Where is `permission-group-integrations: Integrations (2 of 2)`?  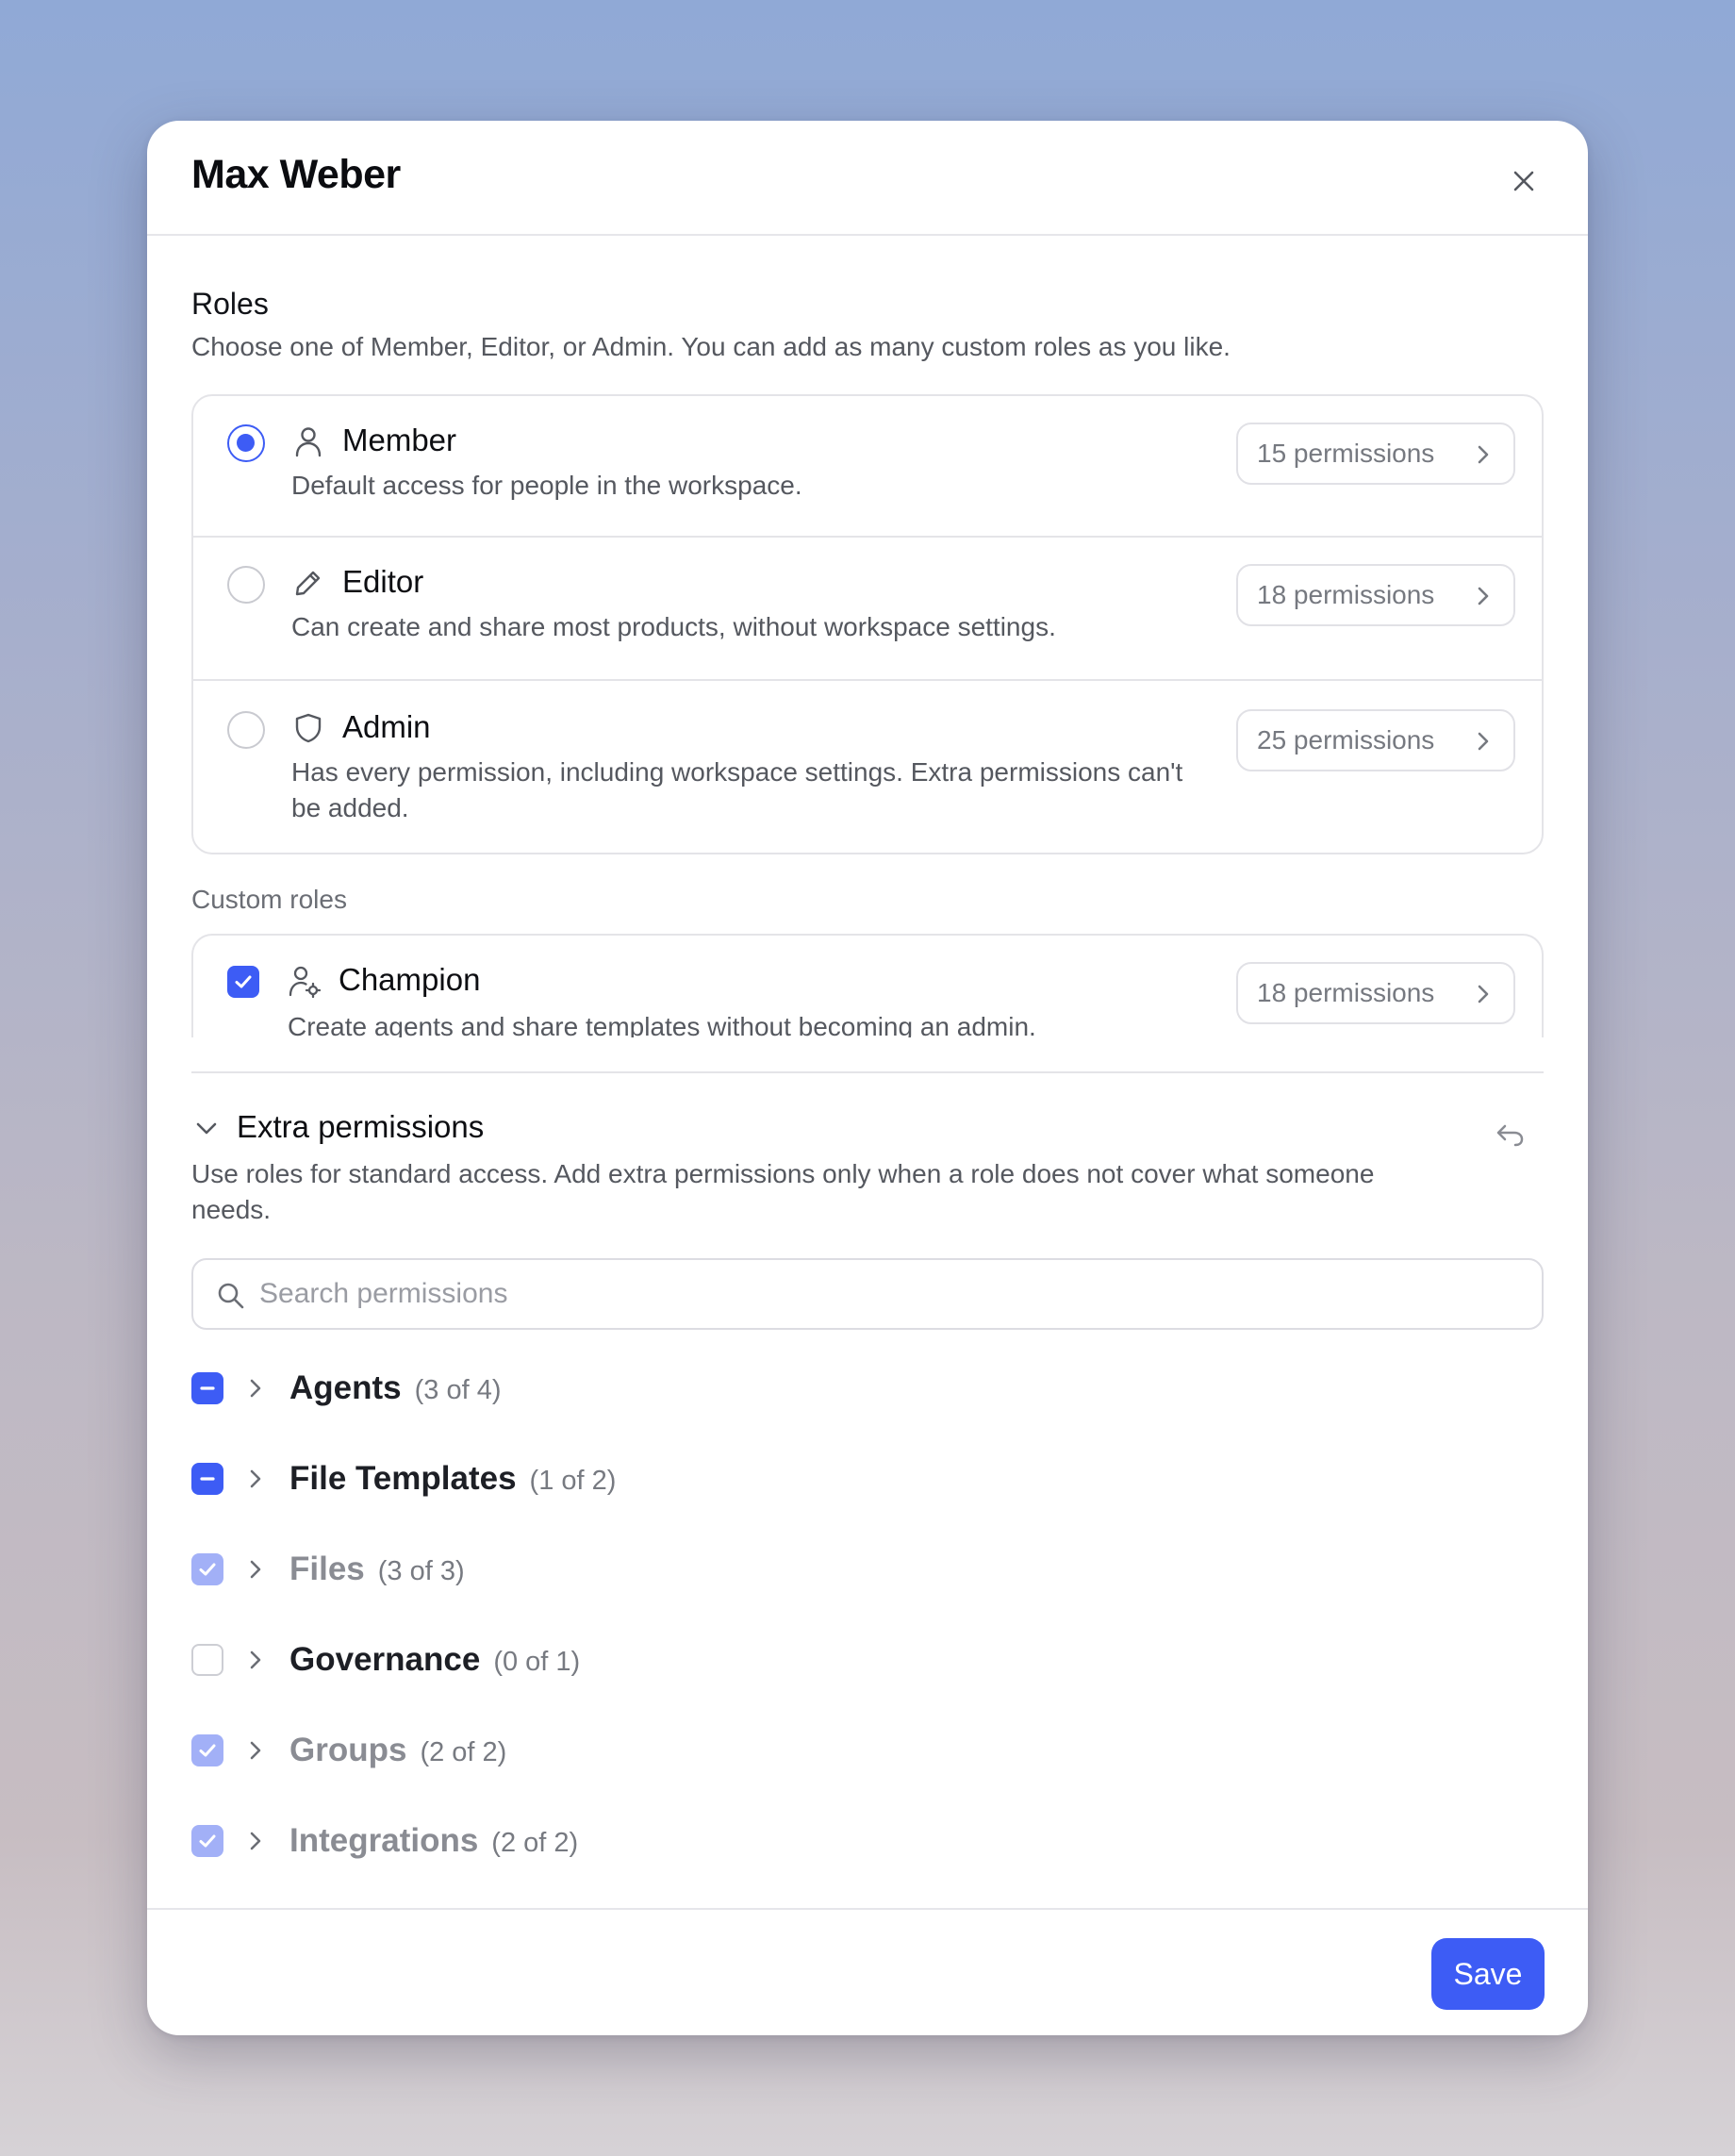
permission-group-integrations: Integrations (2 of 2) is located at coordinates (615, 1841).